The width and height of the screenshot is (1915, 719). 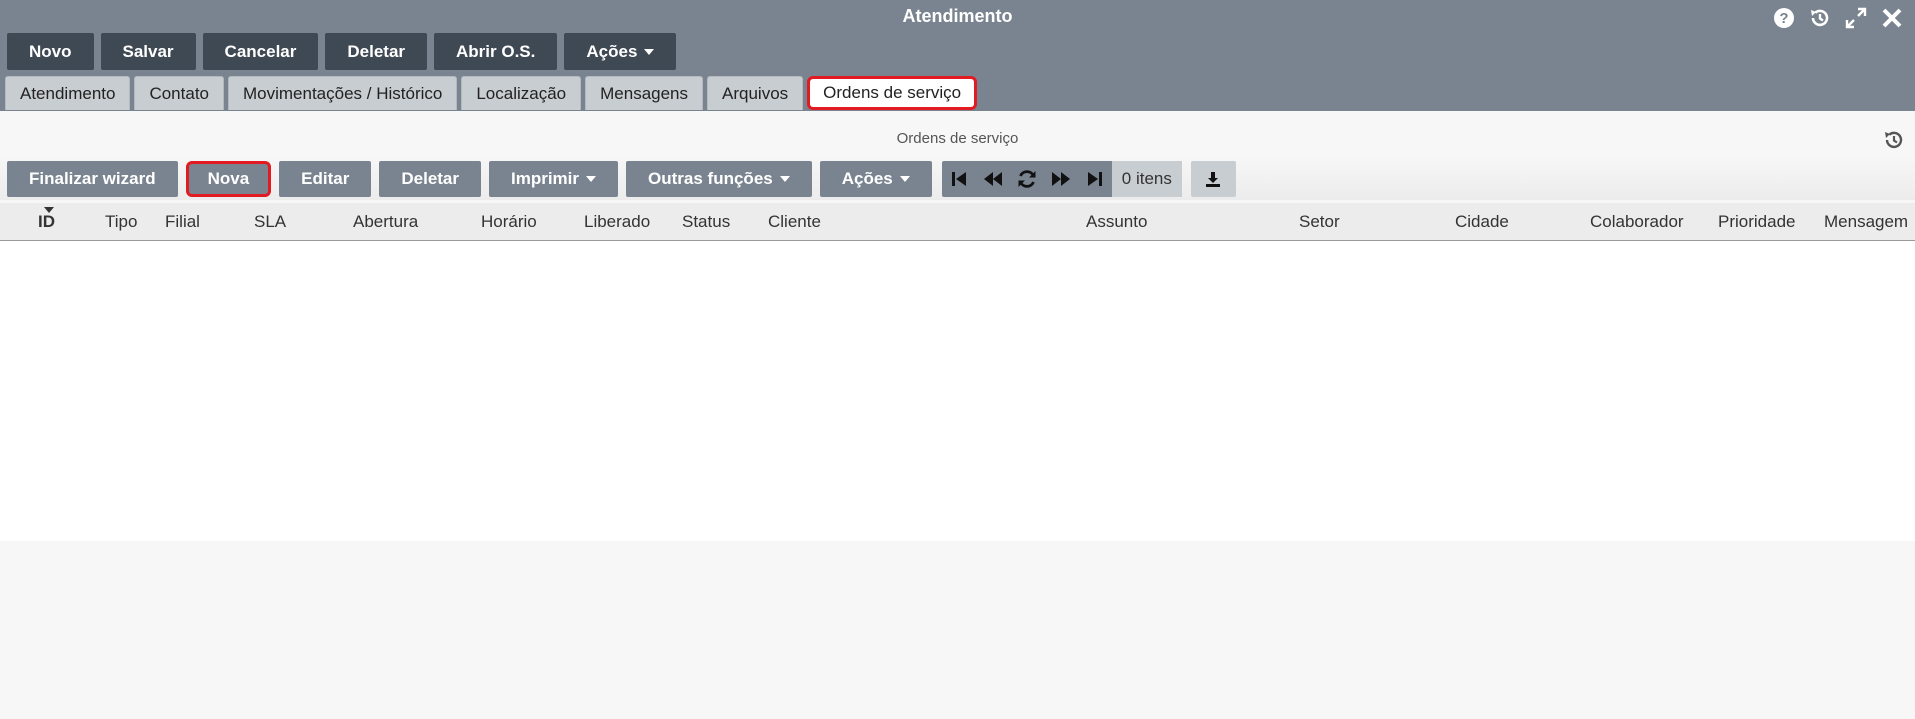 What do you see at coordinates (959, 179) in the screenshot?
I see `first-page-icon` at bounding box center [959, 179].